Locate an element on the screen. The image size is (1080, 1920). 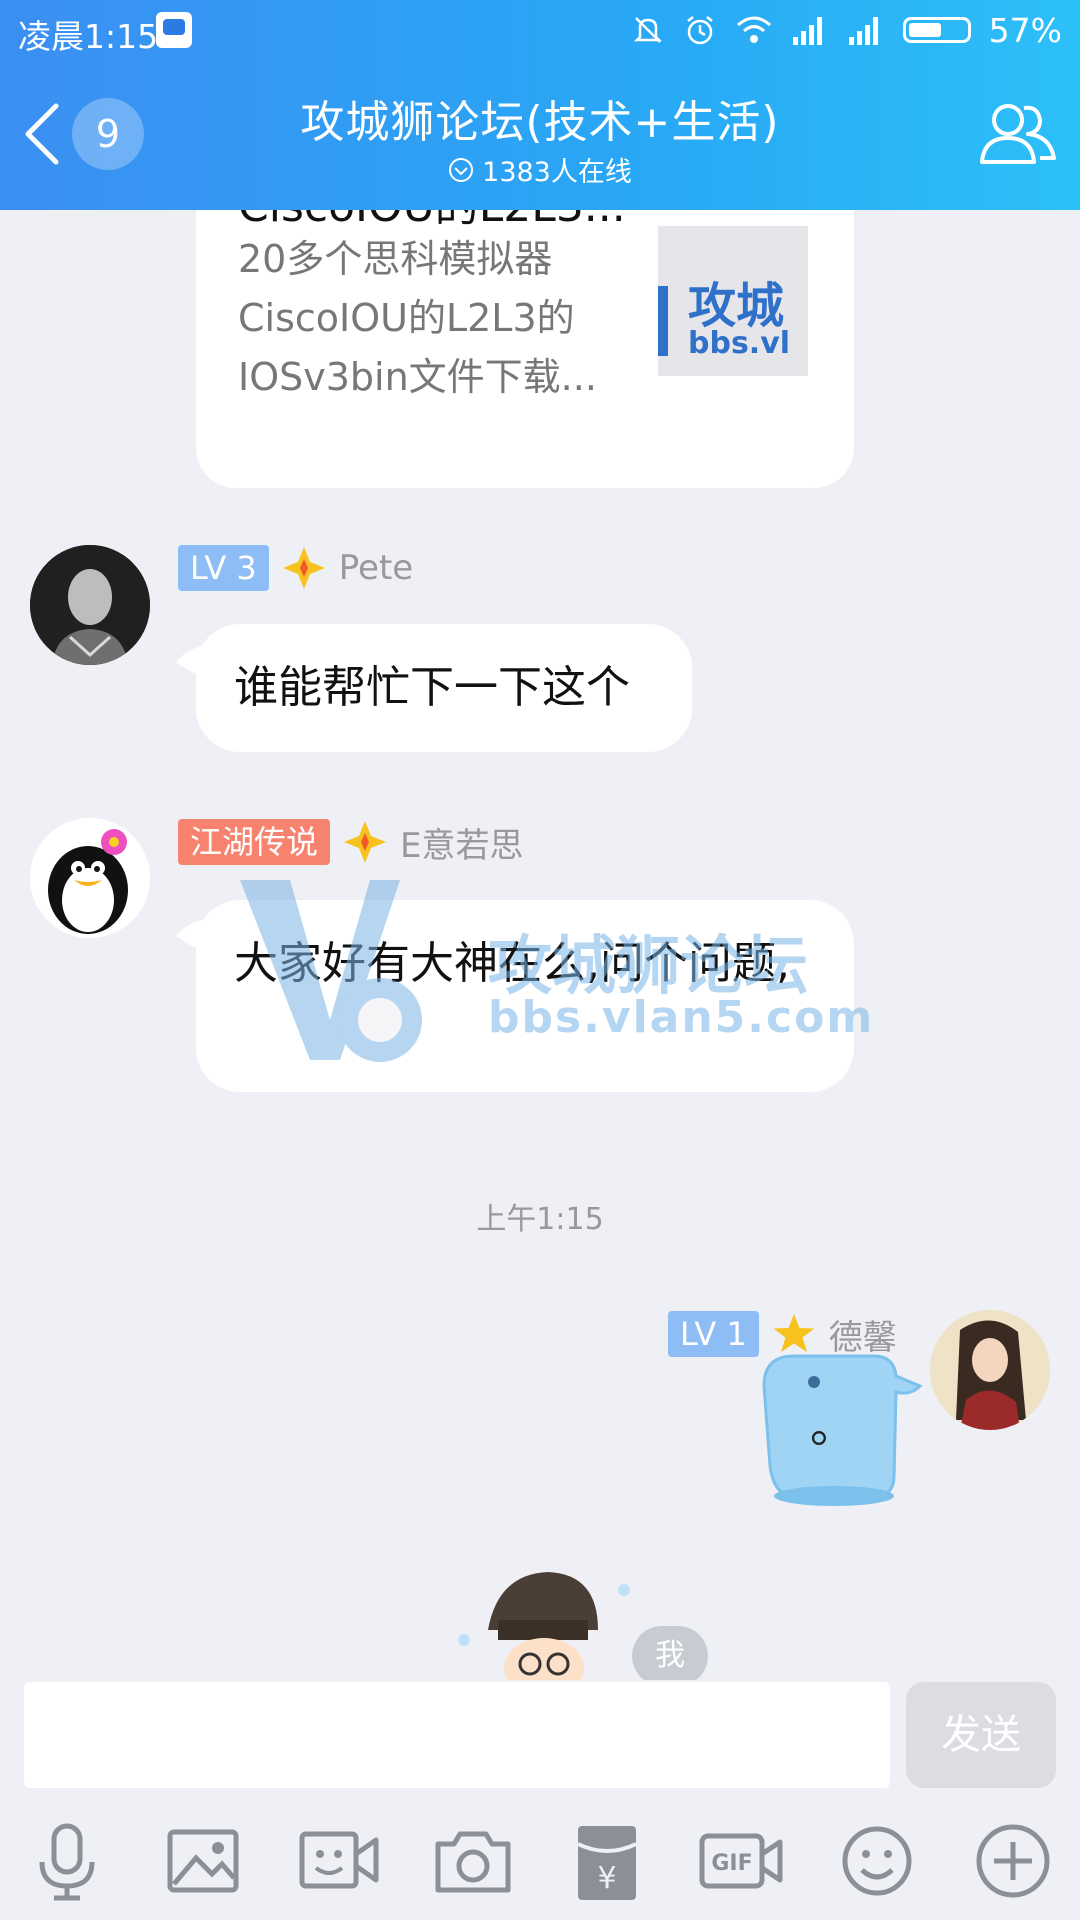
online-count: 1383人在线 is located at coordinates (540, 169).